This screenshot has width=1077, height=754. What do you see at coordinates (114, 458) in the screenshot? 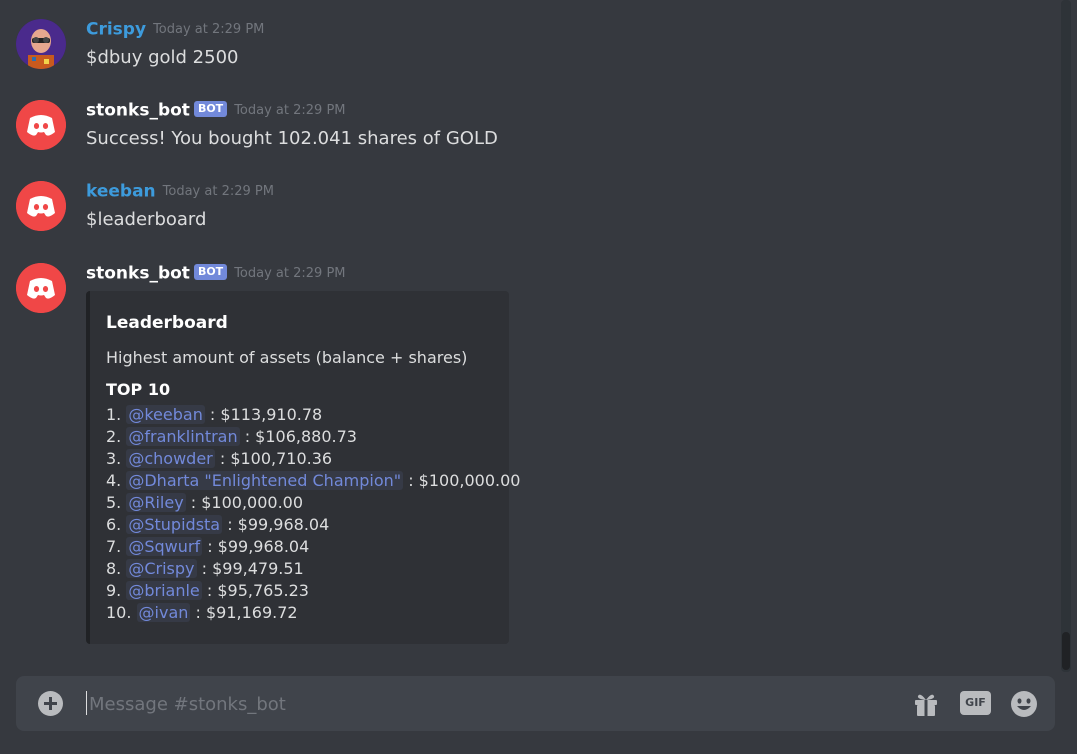
I see `rank: 3.` at bounding box center [114, 458].